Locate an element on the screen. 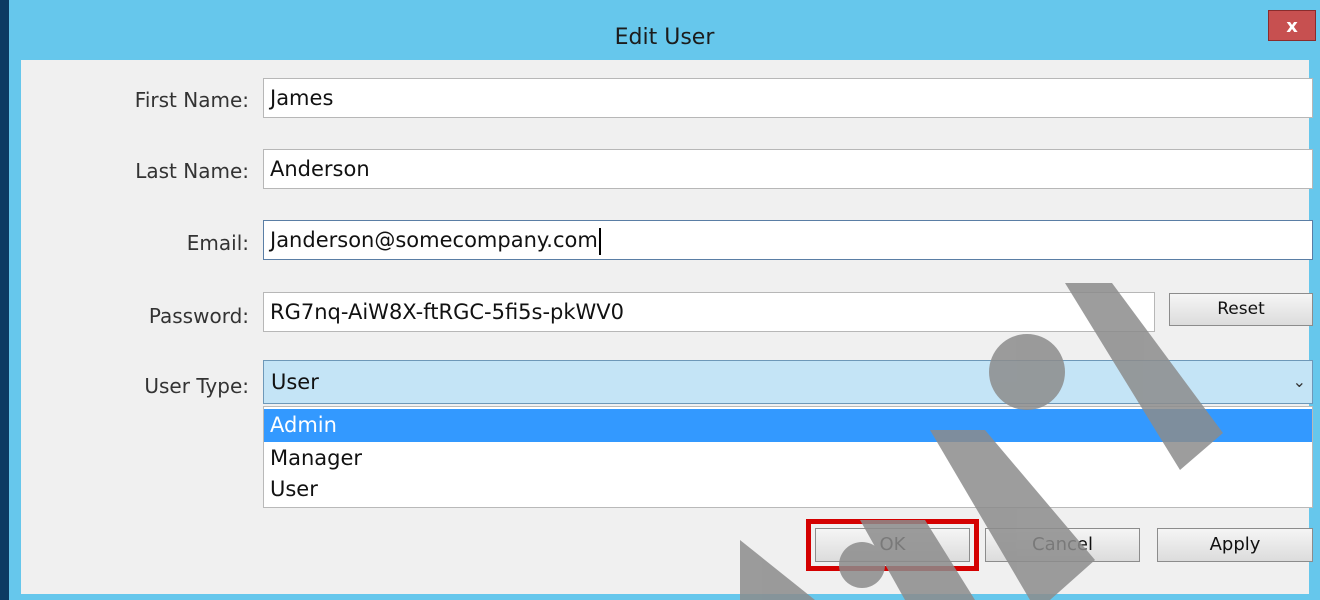  title-bar: Edit User x is located at coordinates (664, 30).